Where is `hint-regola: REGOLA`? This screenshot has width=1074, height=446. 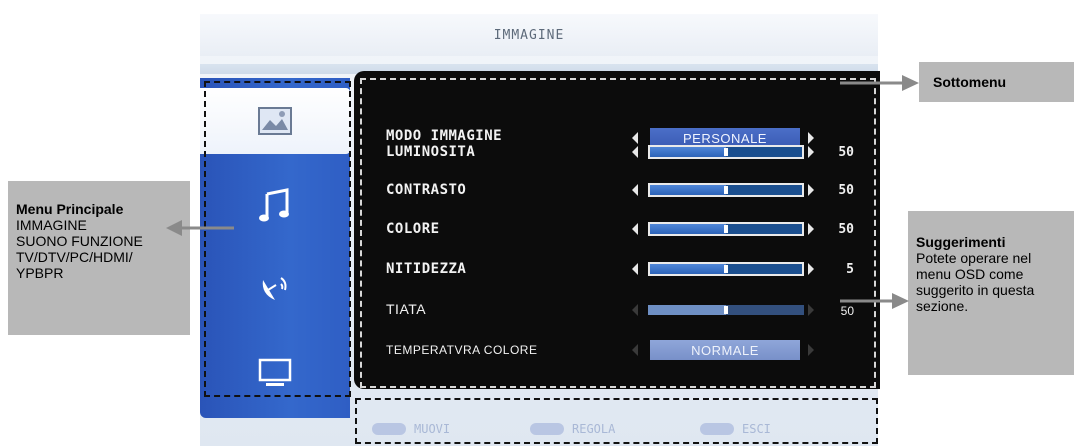 hint-regola: REGOLA is located at coordinates (572, 429).